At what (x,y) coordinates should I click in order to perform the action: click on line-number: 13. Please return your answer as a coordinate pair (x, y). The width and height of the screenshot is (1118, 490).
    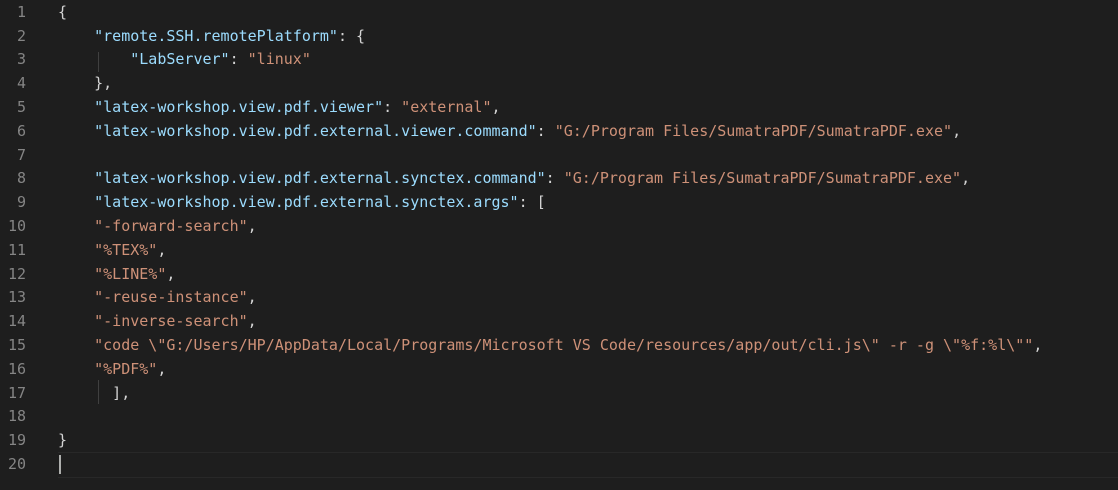
    Looking at the image, I should click on (16, 297).